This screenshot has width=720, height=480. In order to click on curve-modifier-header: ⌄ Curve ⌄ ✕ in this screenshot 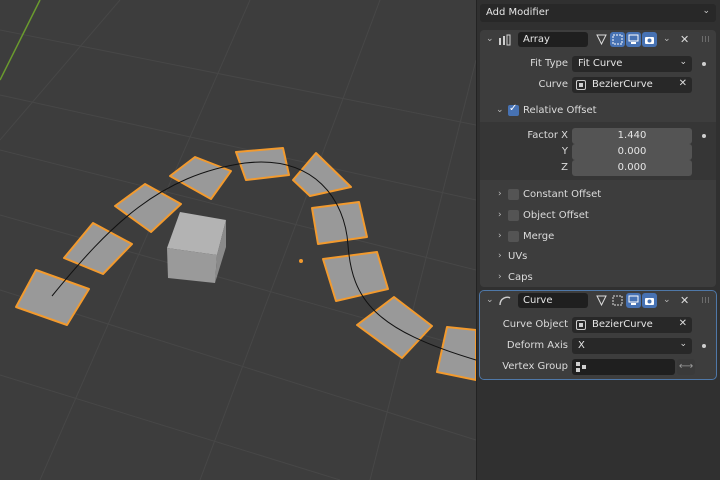, I will do `click(598, 301)`.